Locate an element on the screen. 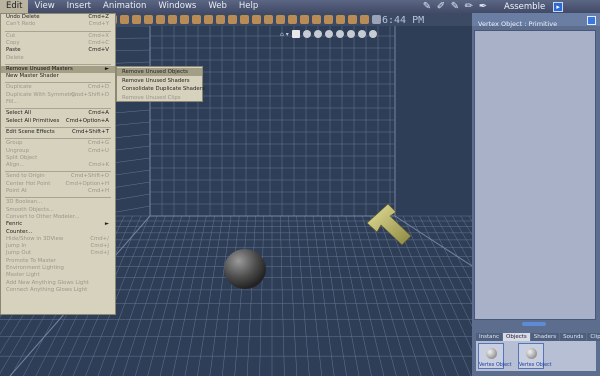  menu-animation: Animation is located at coordinates (124, 6).